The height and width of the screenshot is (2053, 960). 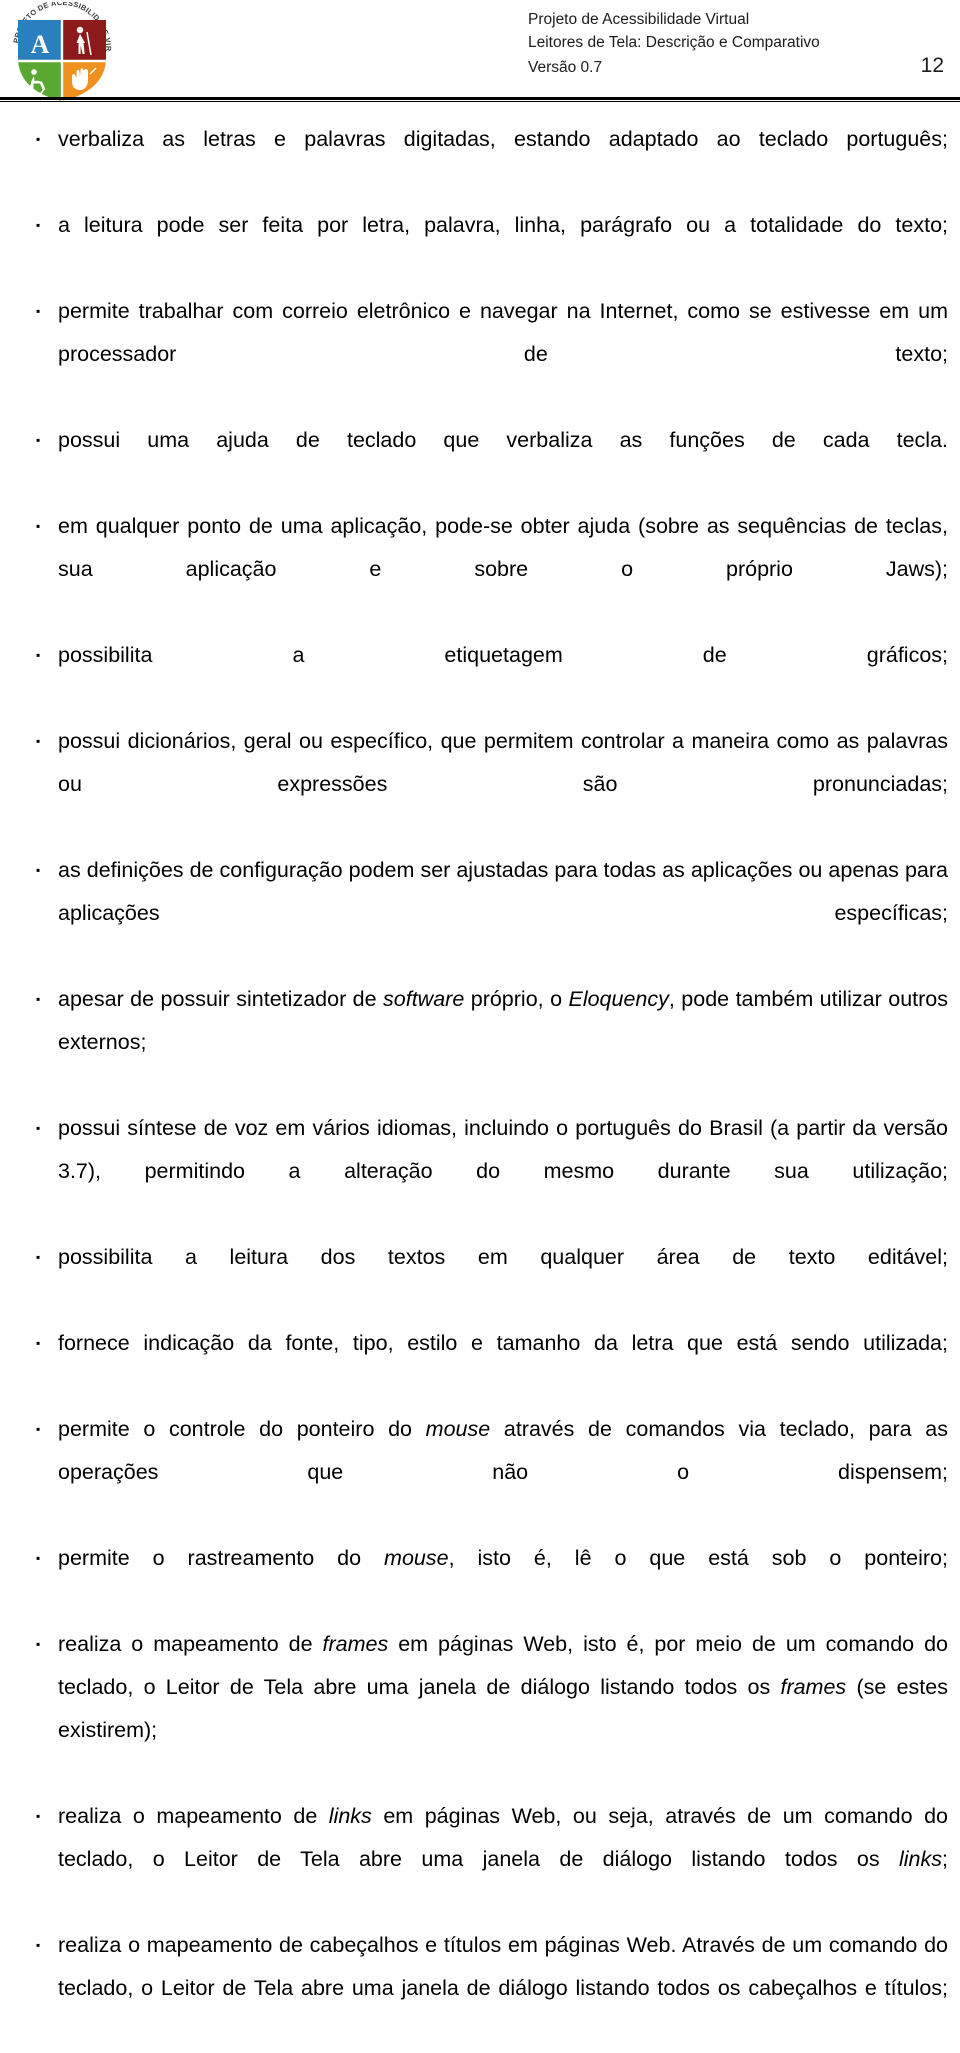 I want to click on header-version: Versão 0.7, so click(x=565, y=67).